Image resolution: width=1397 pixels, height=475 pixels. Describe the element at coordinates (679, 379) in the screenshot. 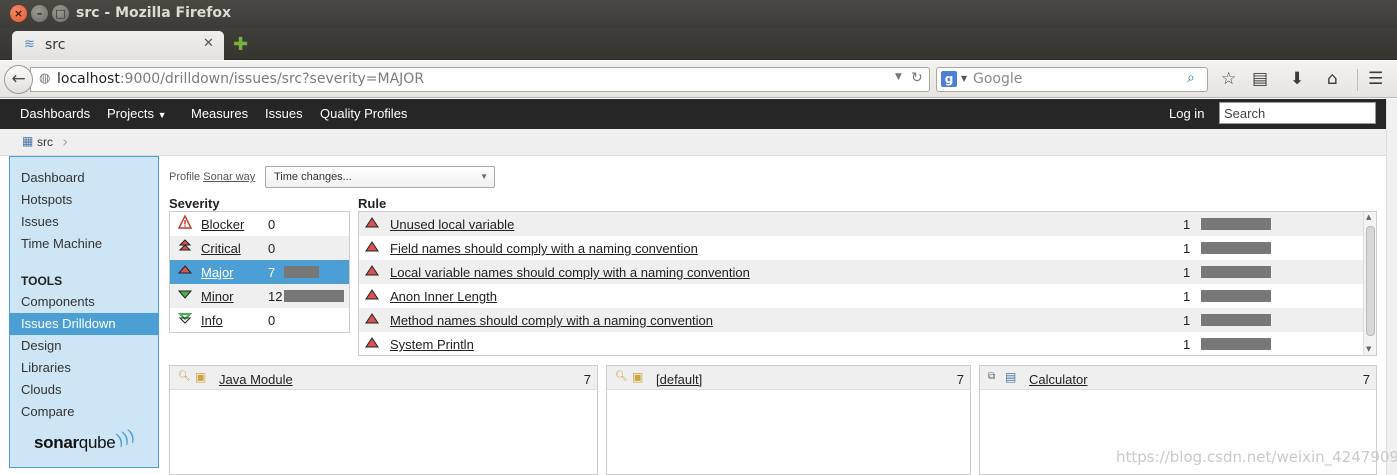

I see `panel-title: [default]` at that location.